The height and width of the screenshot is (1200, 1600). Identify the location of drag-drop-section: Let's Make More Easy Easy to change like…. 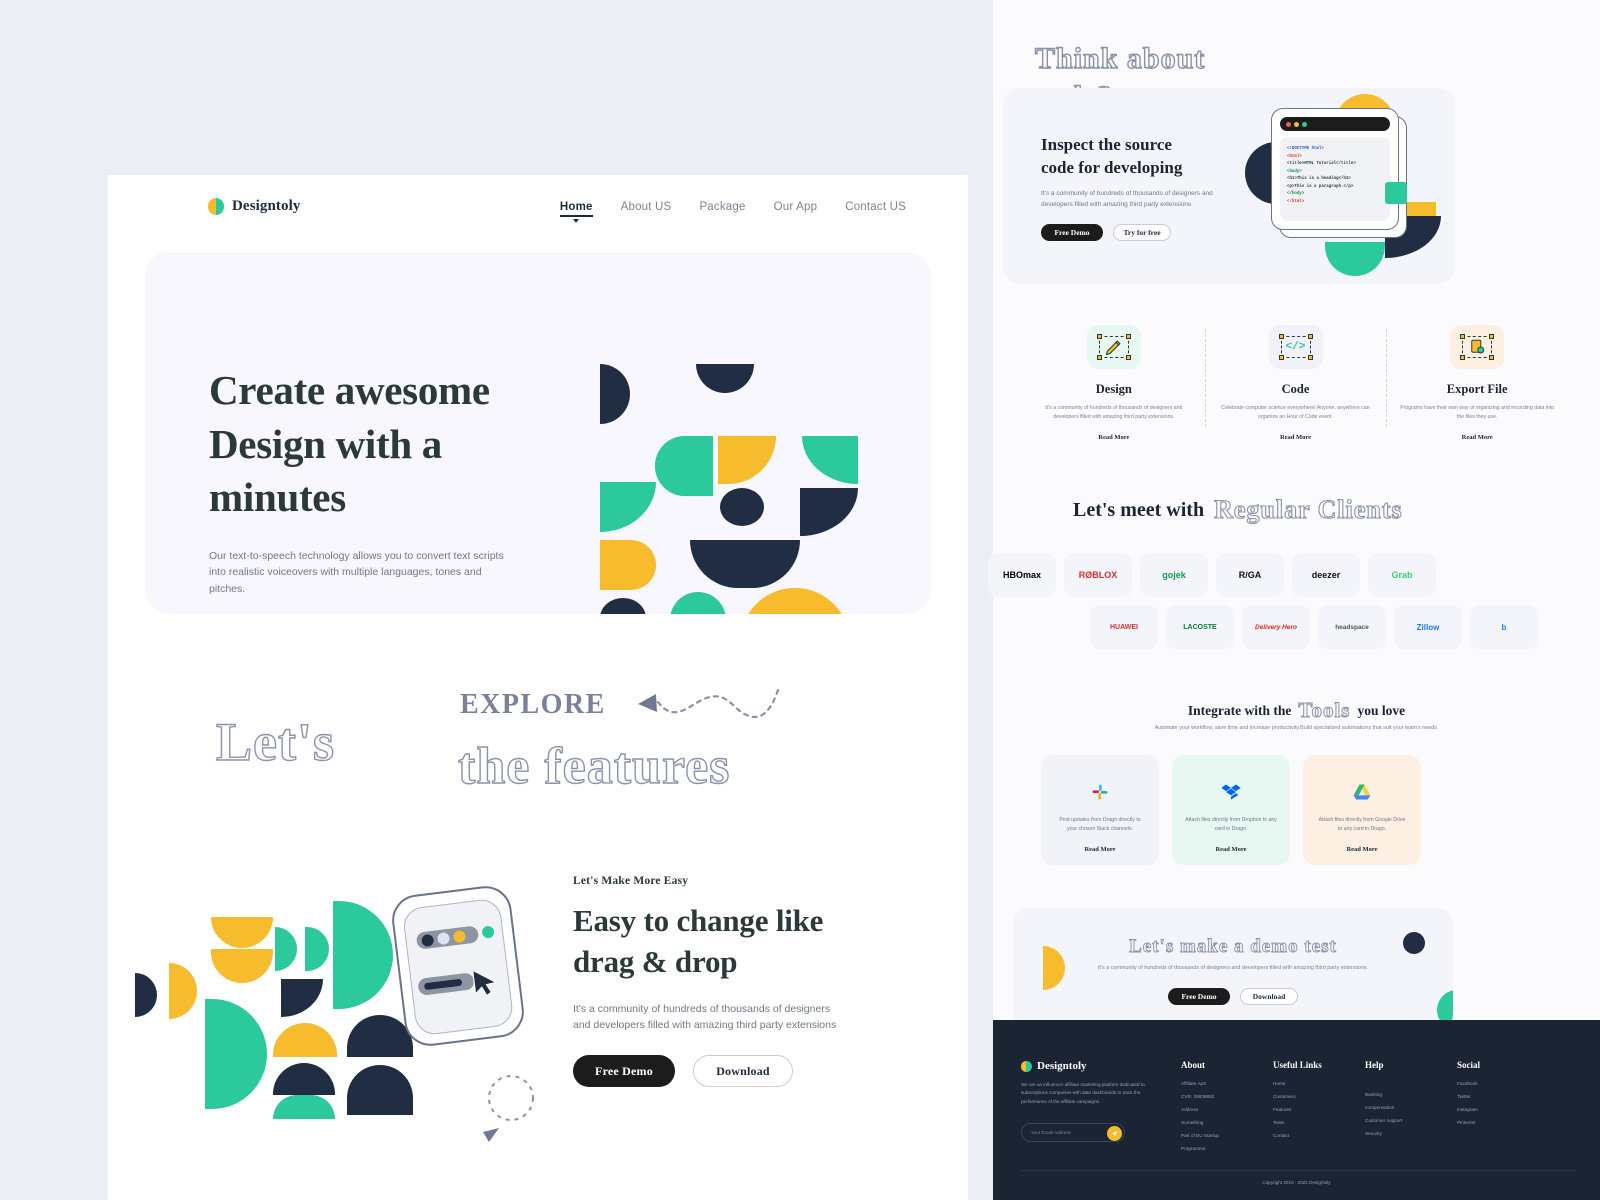
(538, 1025).